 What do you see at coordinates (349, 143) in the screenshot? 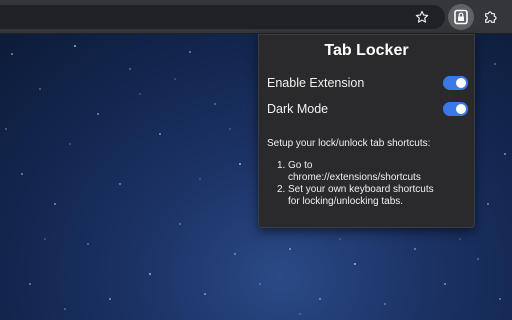
I see `shortcut-heading: Setup your lock/unlock tab shortcuts:` at bounding box center [349, 143].